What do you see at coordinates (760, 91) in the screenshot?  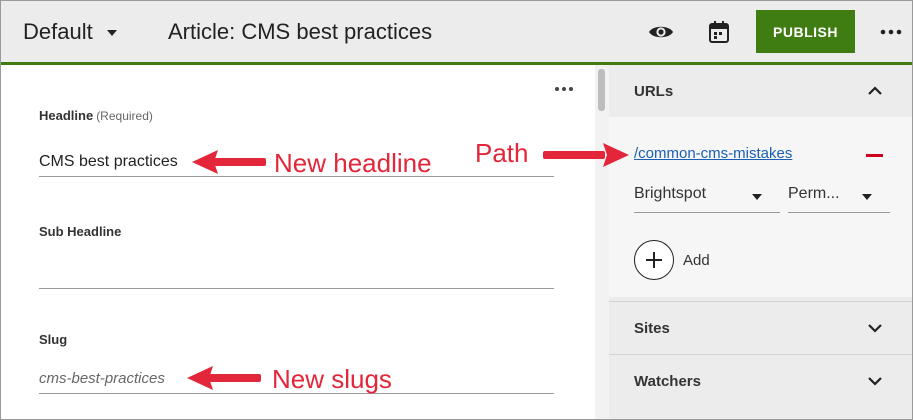 I see `urls-section-header: URLs` at bounding box center [760, 91].